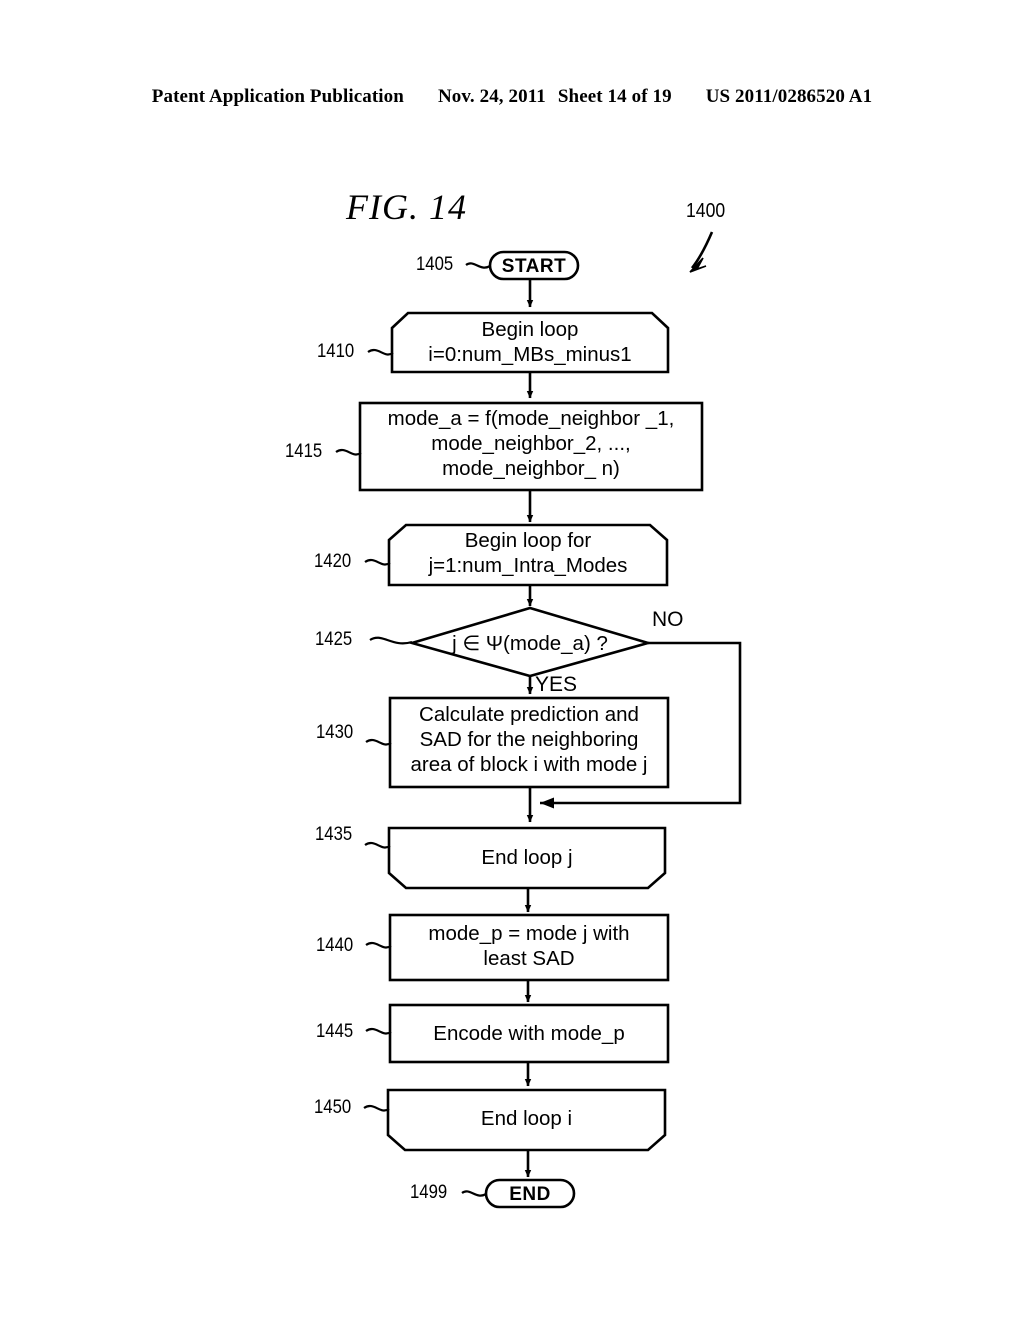 Image resolution: width=1024 pixels, height=1320 pixels. Describe the element at coordinates (435, 264) in the screenshot. I see `ref-number-1405: 1405` at that location.